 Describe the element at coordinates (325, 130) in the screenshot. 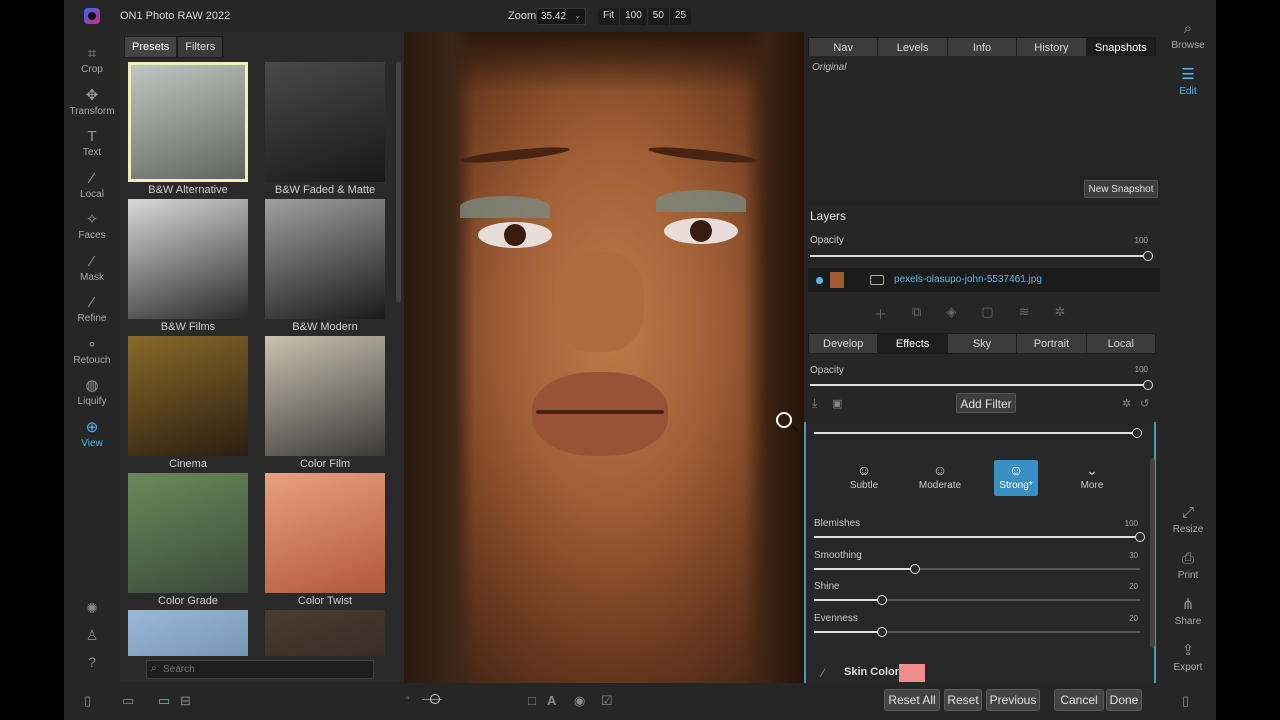

I see `preset-thumbnail: B&W Faded & Matte` at that location.